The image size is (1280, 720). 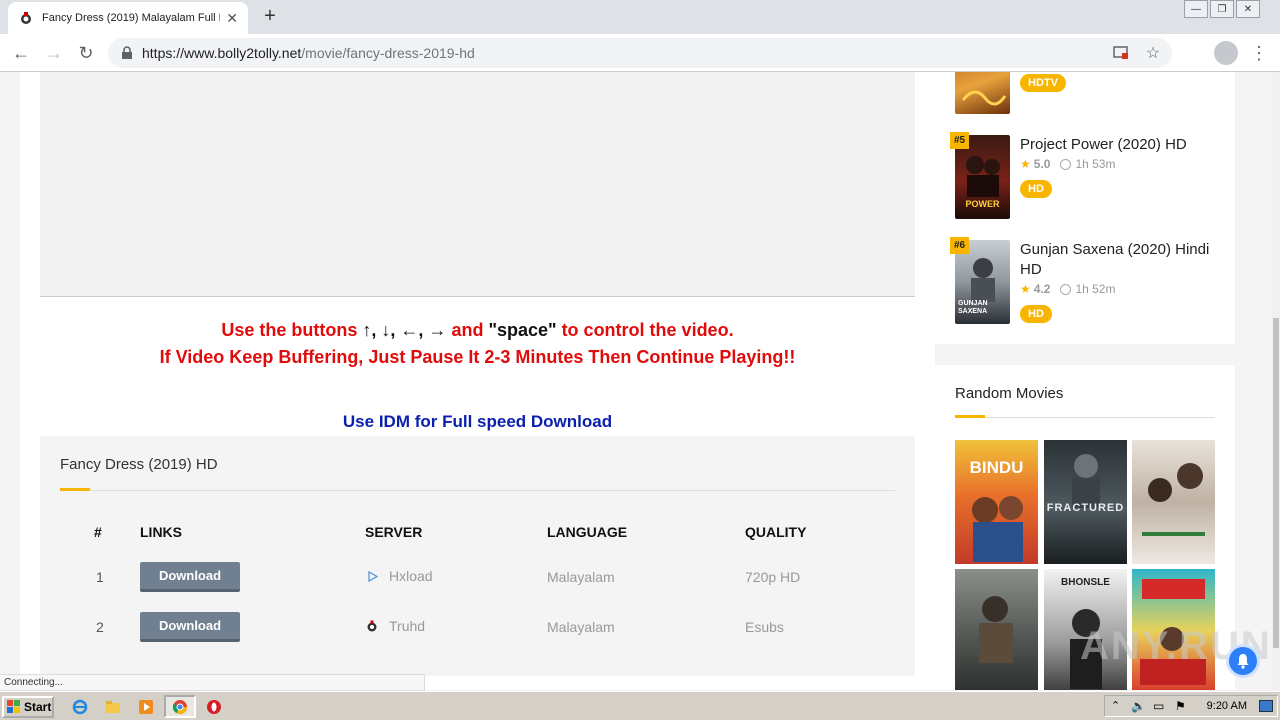 I want to click on new-tab-button: +, so click(x=270, y=16).